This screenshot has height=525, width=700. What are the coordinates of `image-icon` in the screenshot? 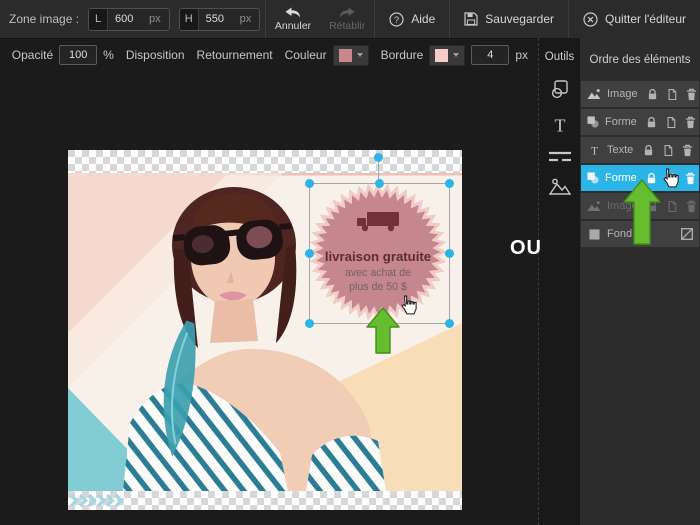 It's located at (559, 186).